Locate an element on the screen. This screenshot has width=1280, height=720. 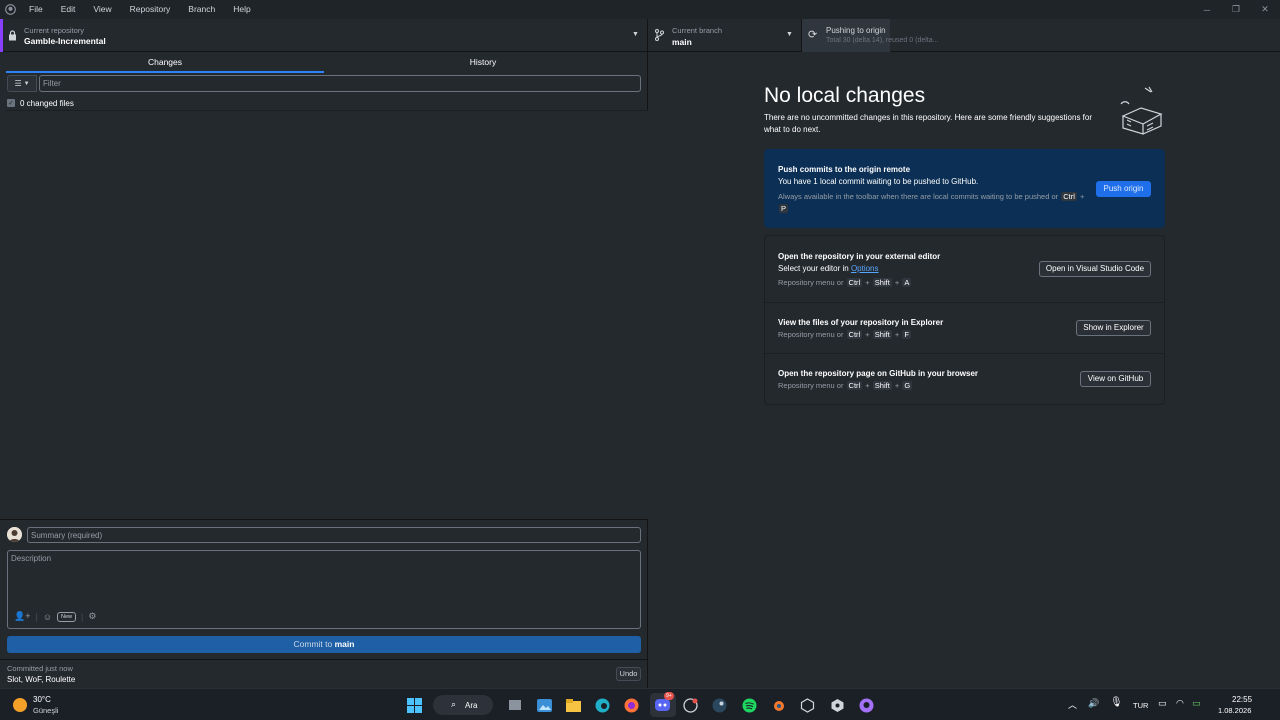
volume-icon: 🔊 is located at coordinates (1093, 703).